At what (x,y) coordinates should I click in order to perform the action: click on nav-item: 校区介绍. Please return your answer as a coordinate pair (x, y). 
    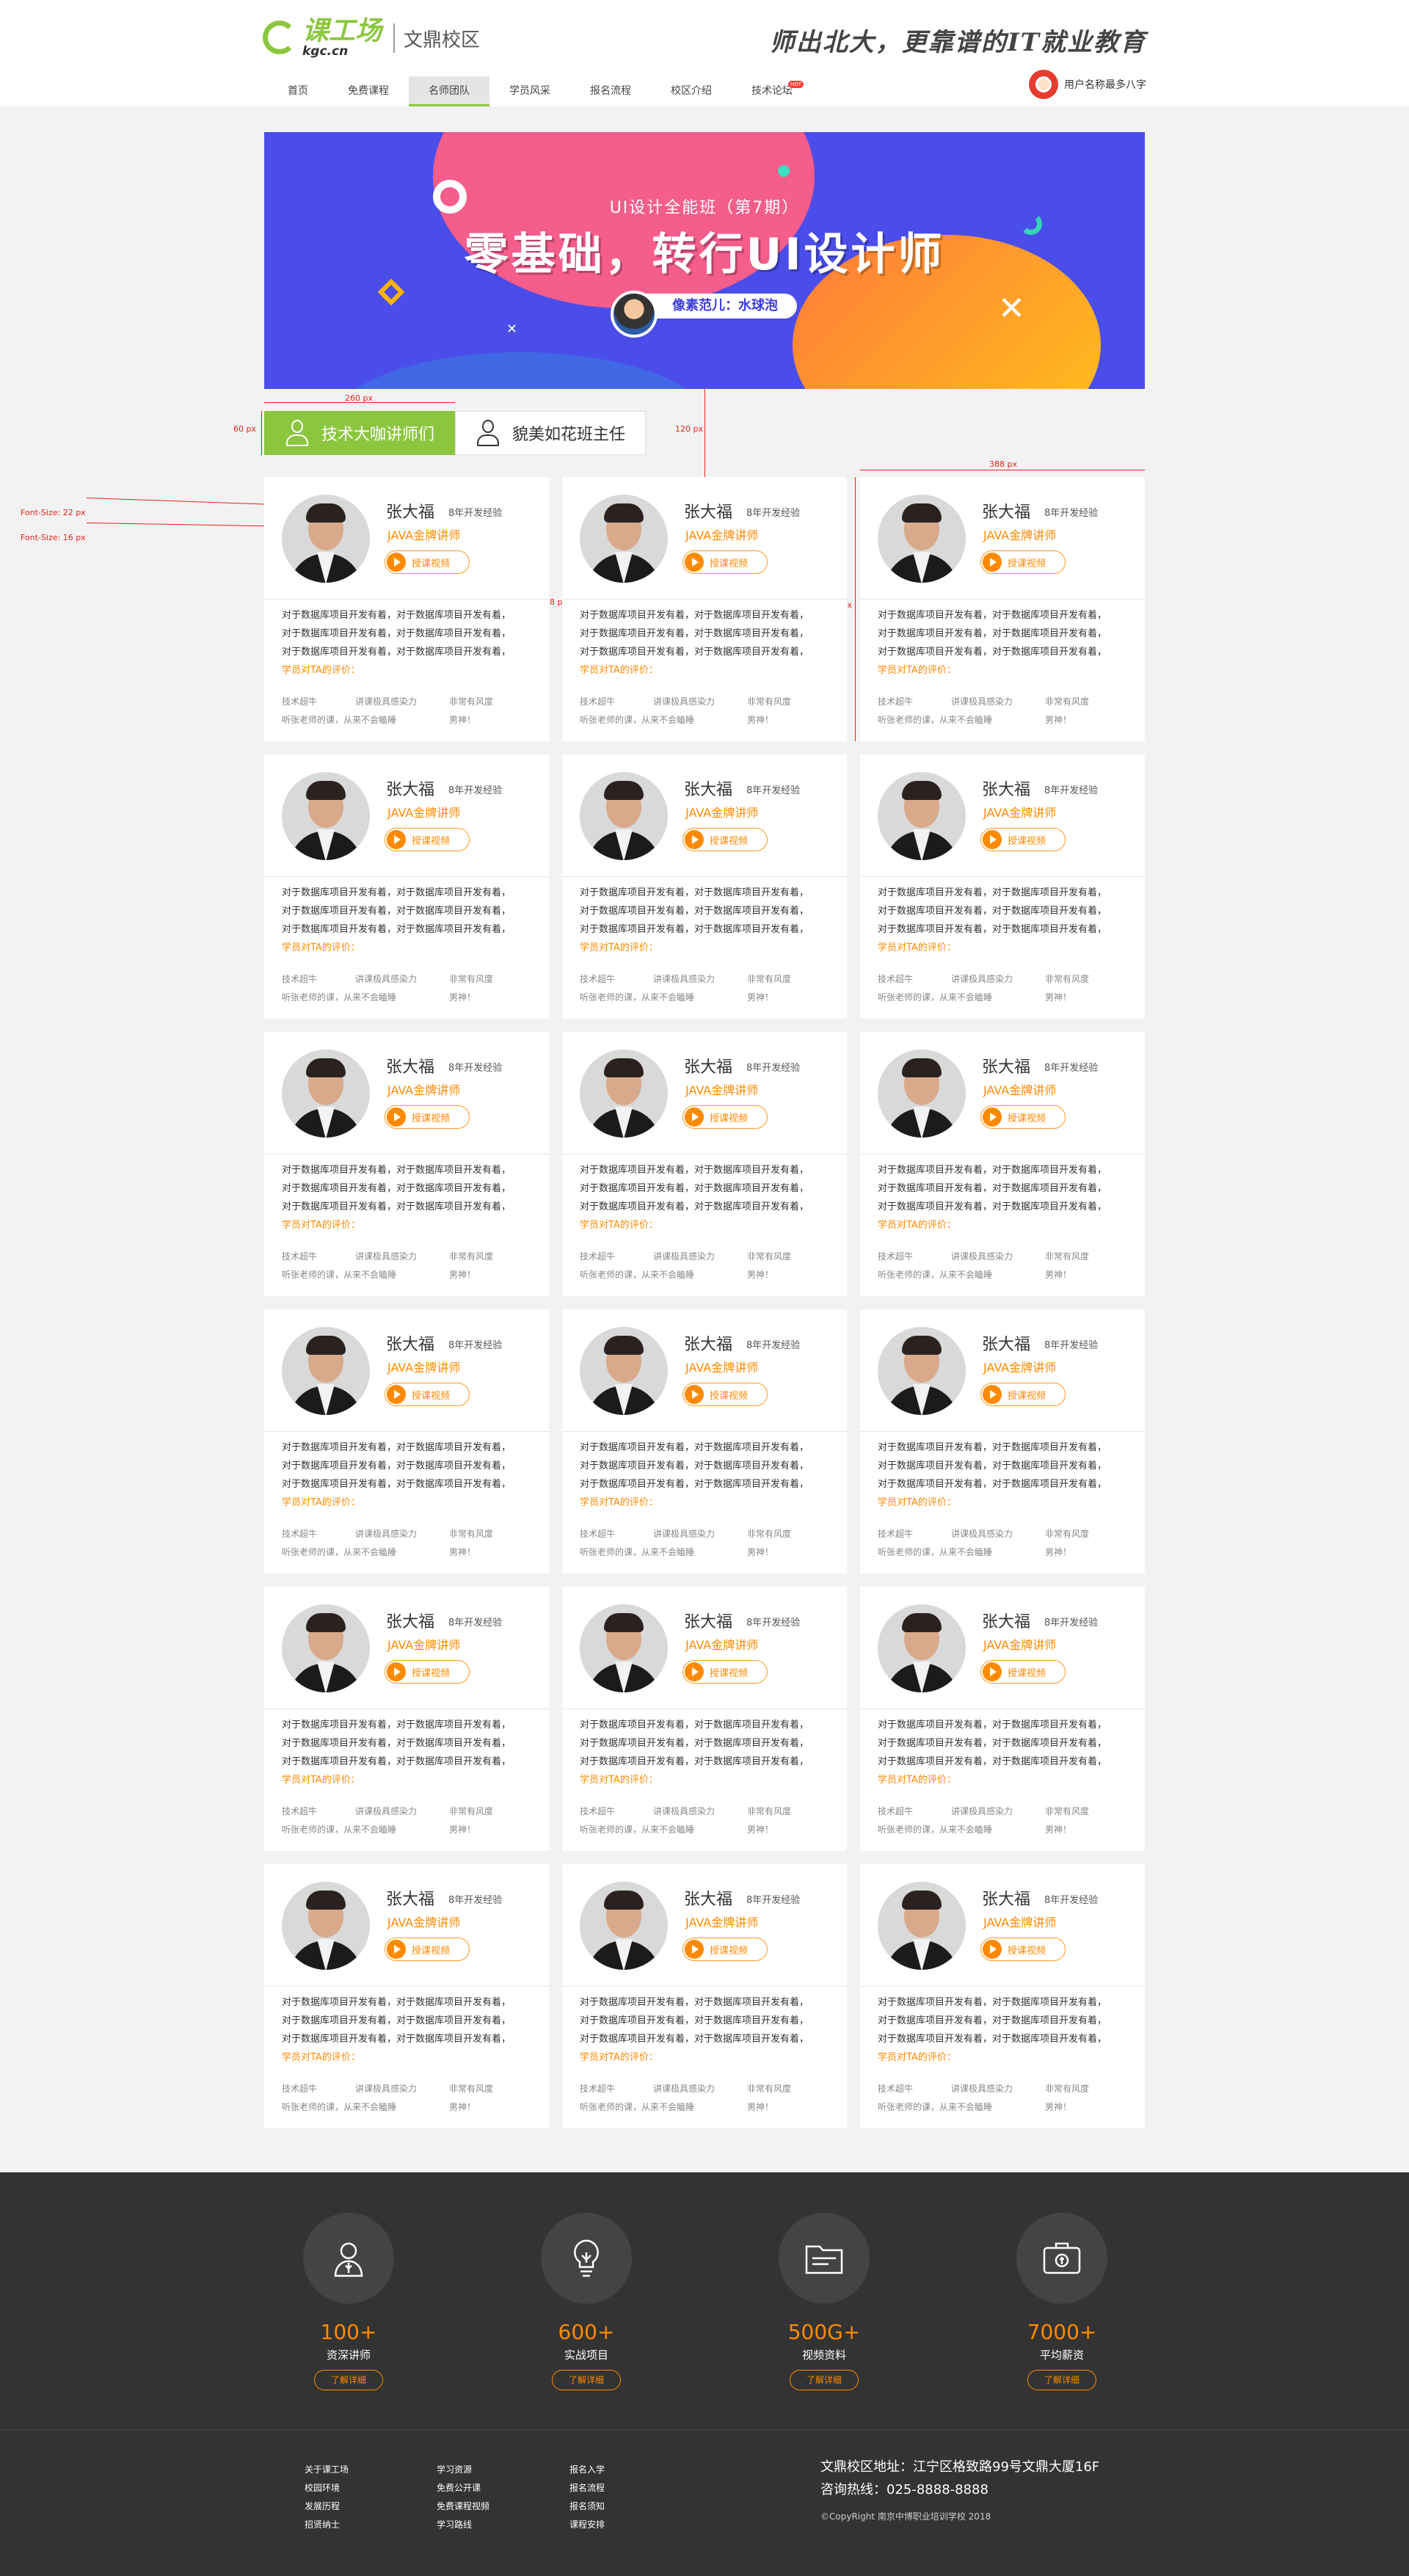
    Looking at the image, I should click on (692, 91).